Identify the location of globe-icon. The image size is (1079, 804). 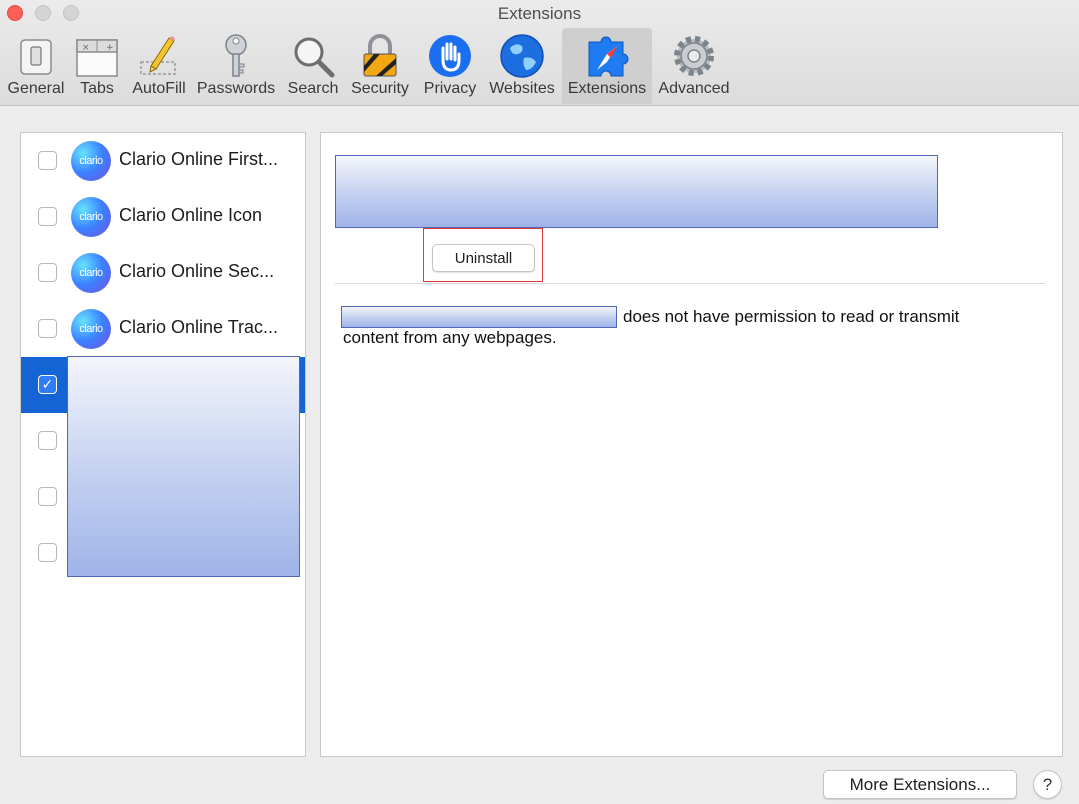
(522, 56).